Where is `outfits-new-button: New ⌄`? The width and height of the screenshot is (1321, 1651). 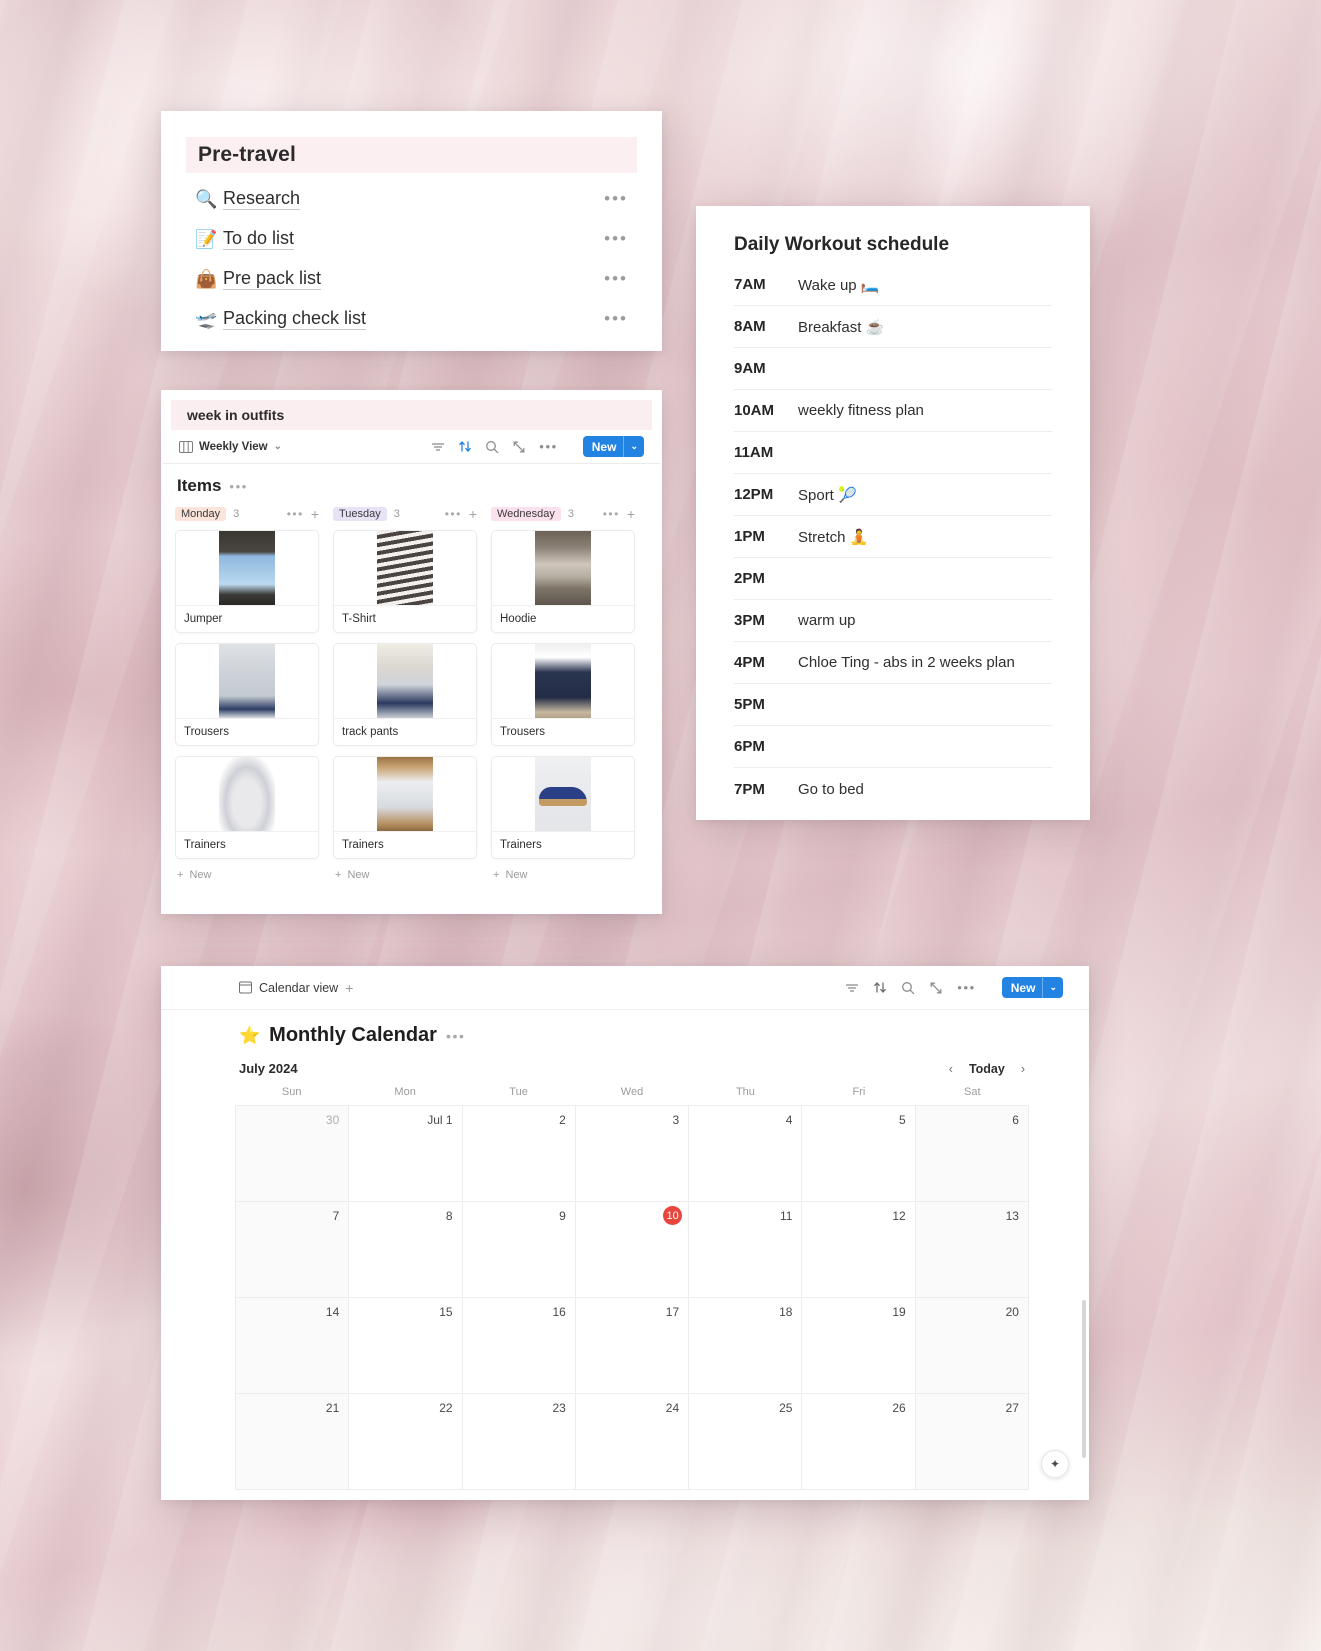 outfits-new-button: New ⌄ is located at coordinates (613, 446).